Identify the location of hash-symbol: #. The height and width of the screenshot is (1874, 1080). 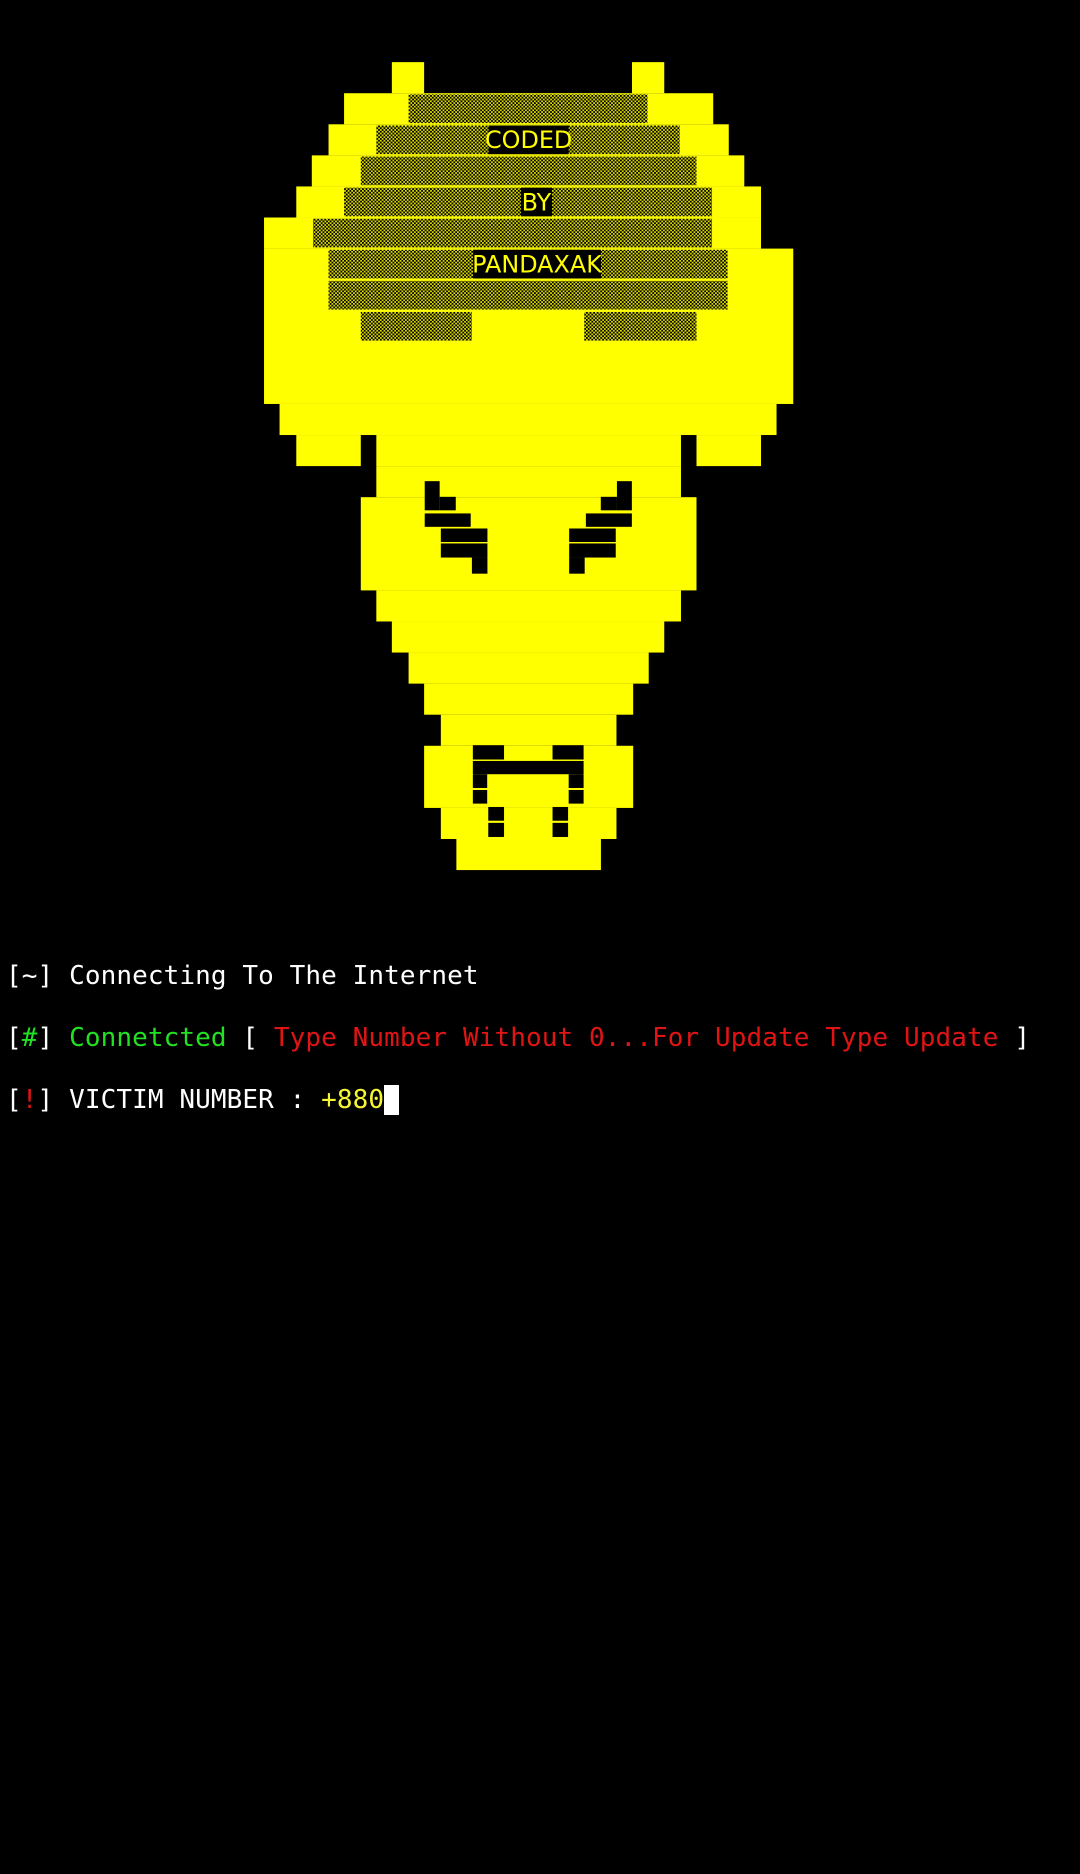
(29, 1038).